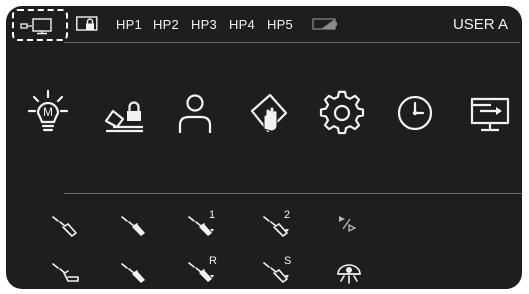 This screenshot has height=294, width=529. I want to click on instrument-1-icon, so click(65, 226).